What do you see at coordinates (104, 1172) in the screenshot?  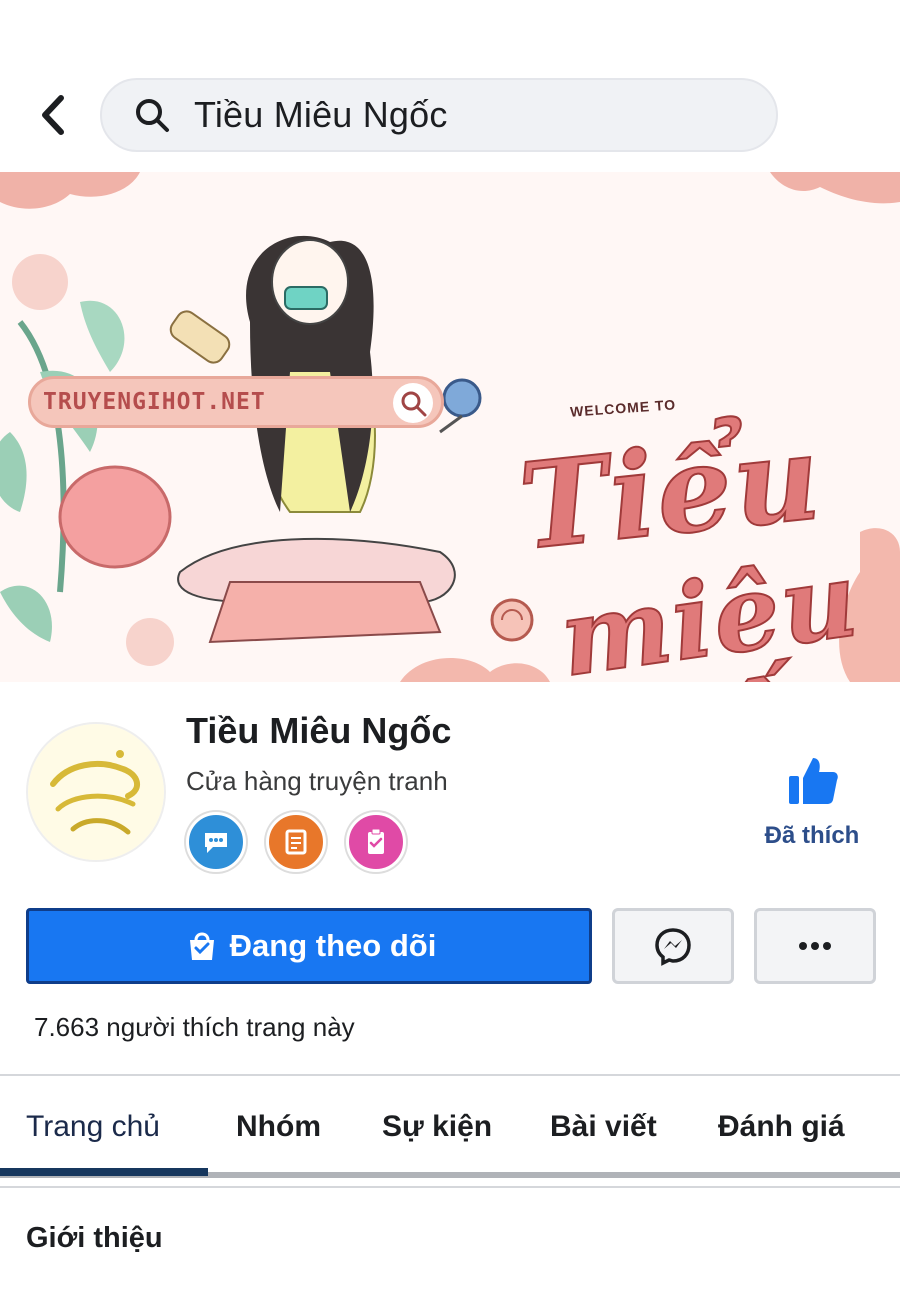 I see `active-tab-indicator` at bounding box center [104, 1172].